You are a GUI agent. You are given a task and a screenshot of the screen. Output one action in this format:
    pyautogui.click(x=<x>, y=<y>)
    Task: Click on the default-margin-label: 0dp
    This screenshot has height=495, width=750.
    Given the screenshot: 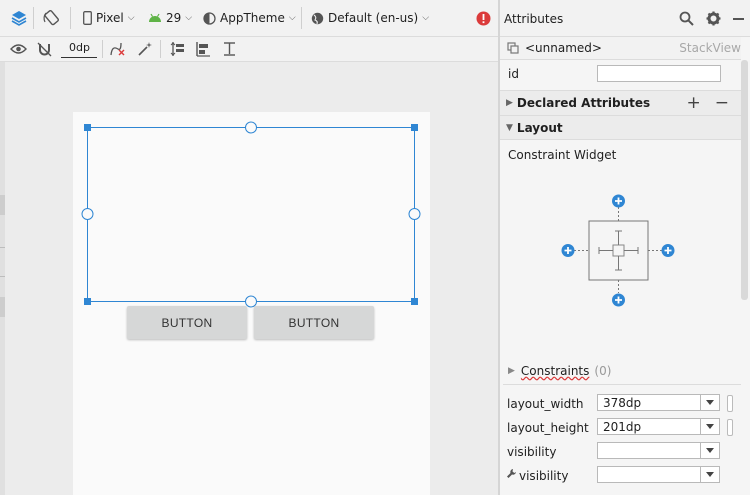 What is the action you would take?
    pyautogui.click(x=79, y=47)
    